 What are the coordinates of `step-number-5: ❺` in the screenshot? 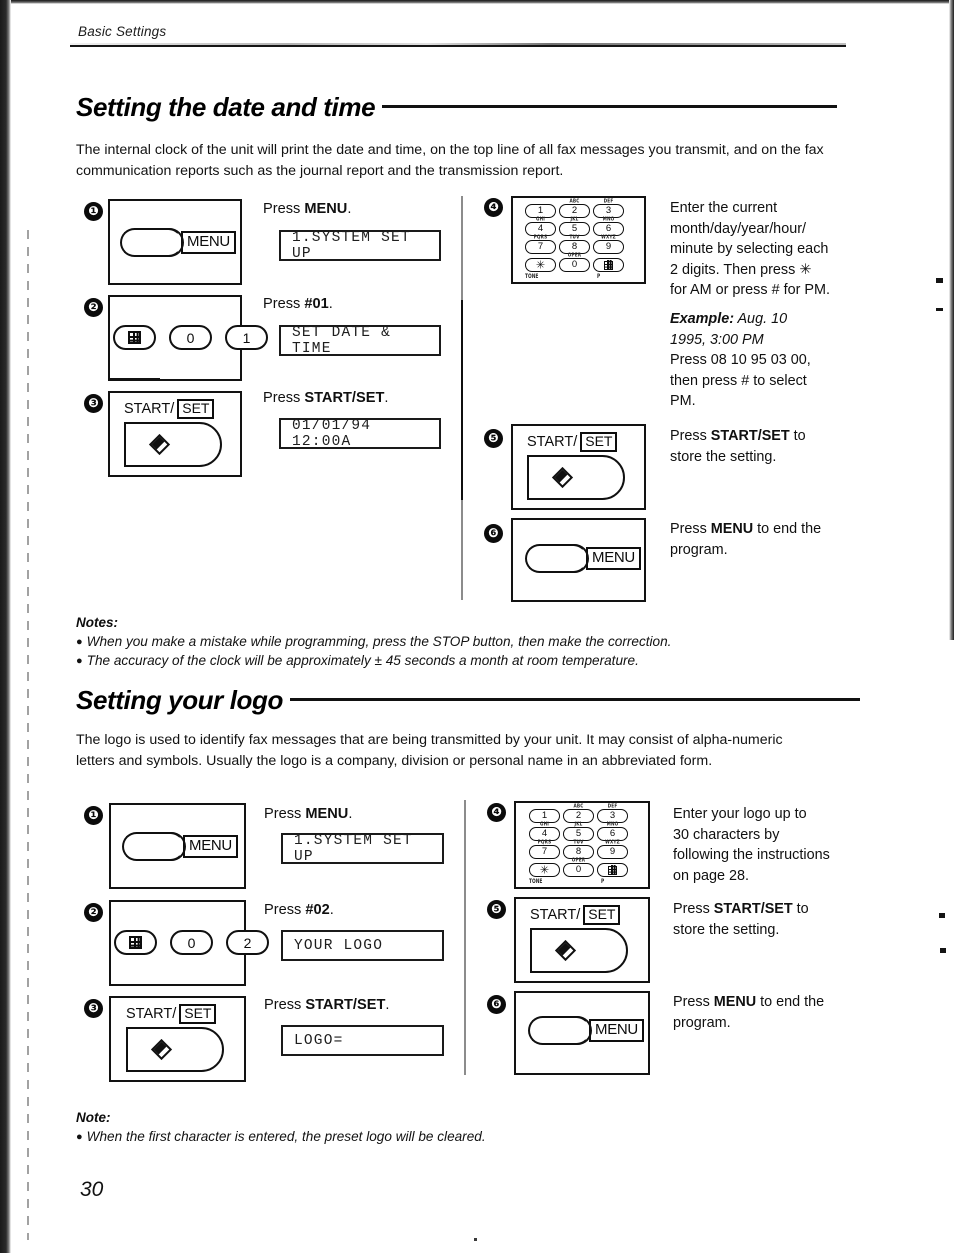 It's located at (493, 438).